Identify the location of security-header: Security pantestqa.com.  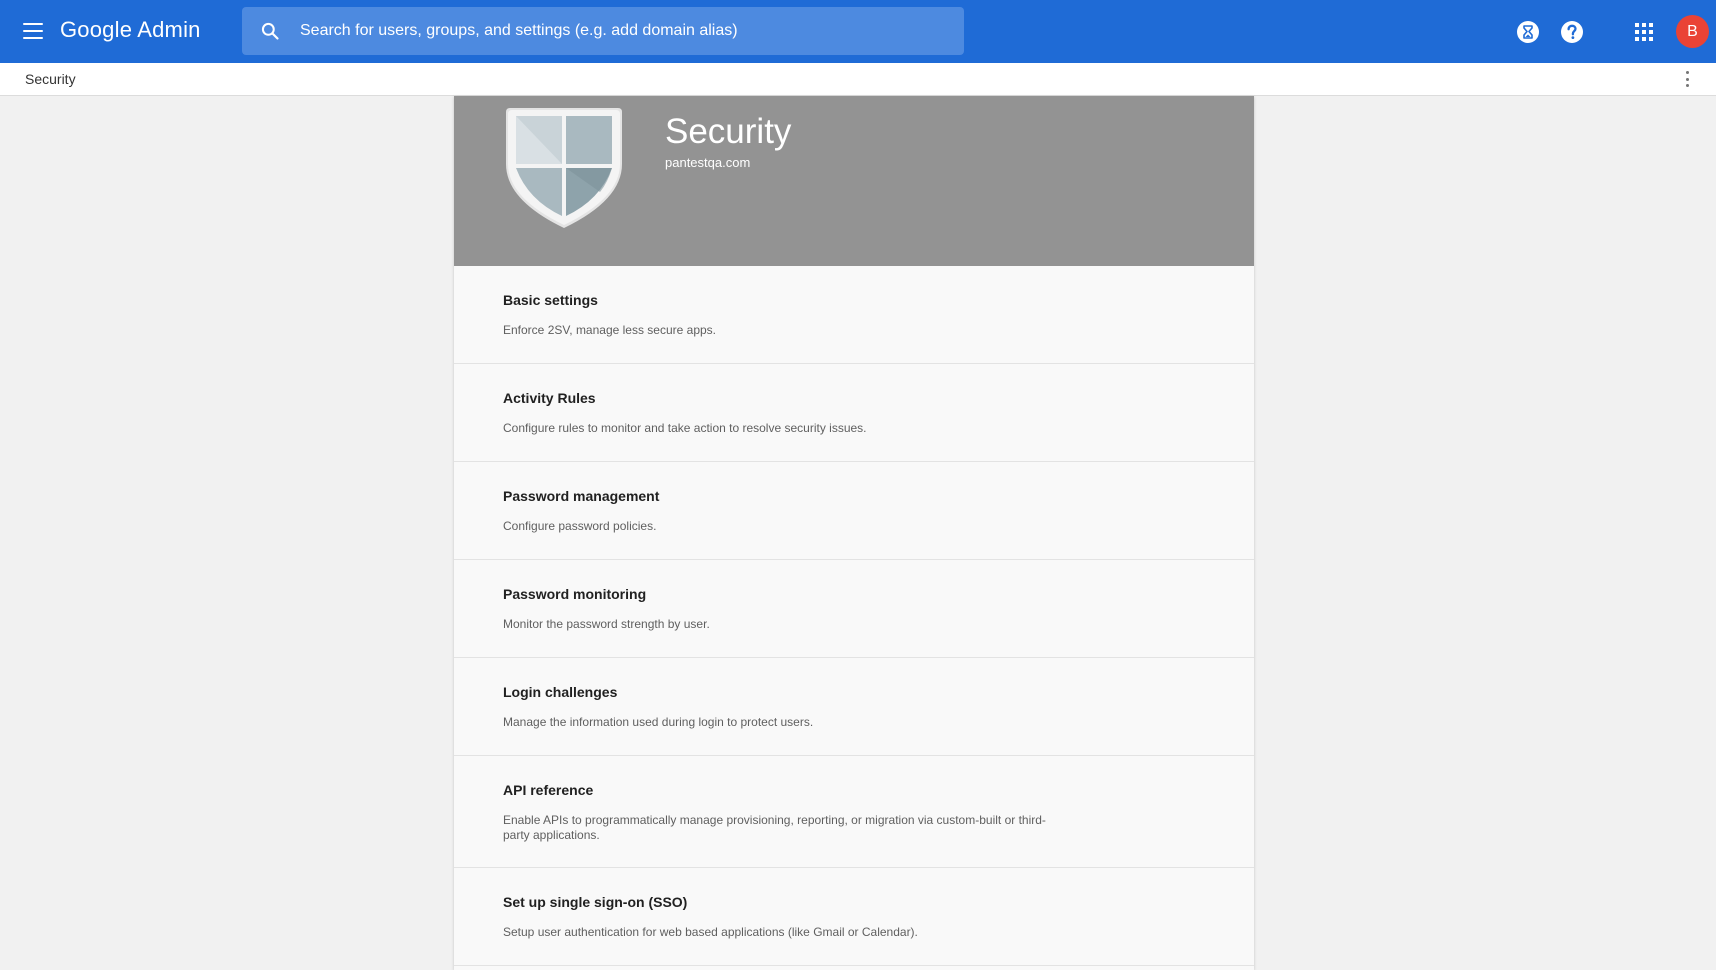
(854, 181).